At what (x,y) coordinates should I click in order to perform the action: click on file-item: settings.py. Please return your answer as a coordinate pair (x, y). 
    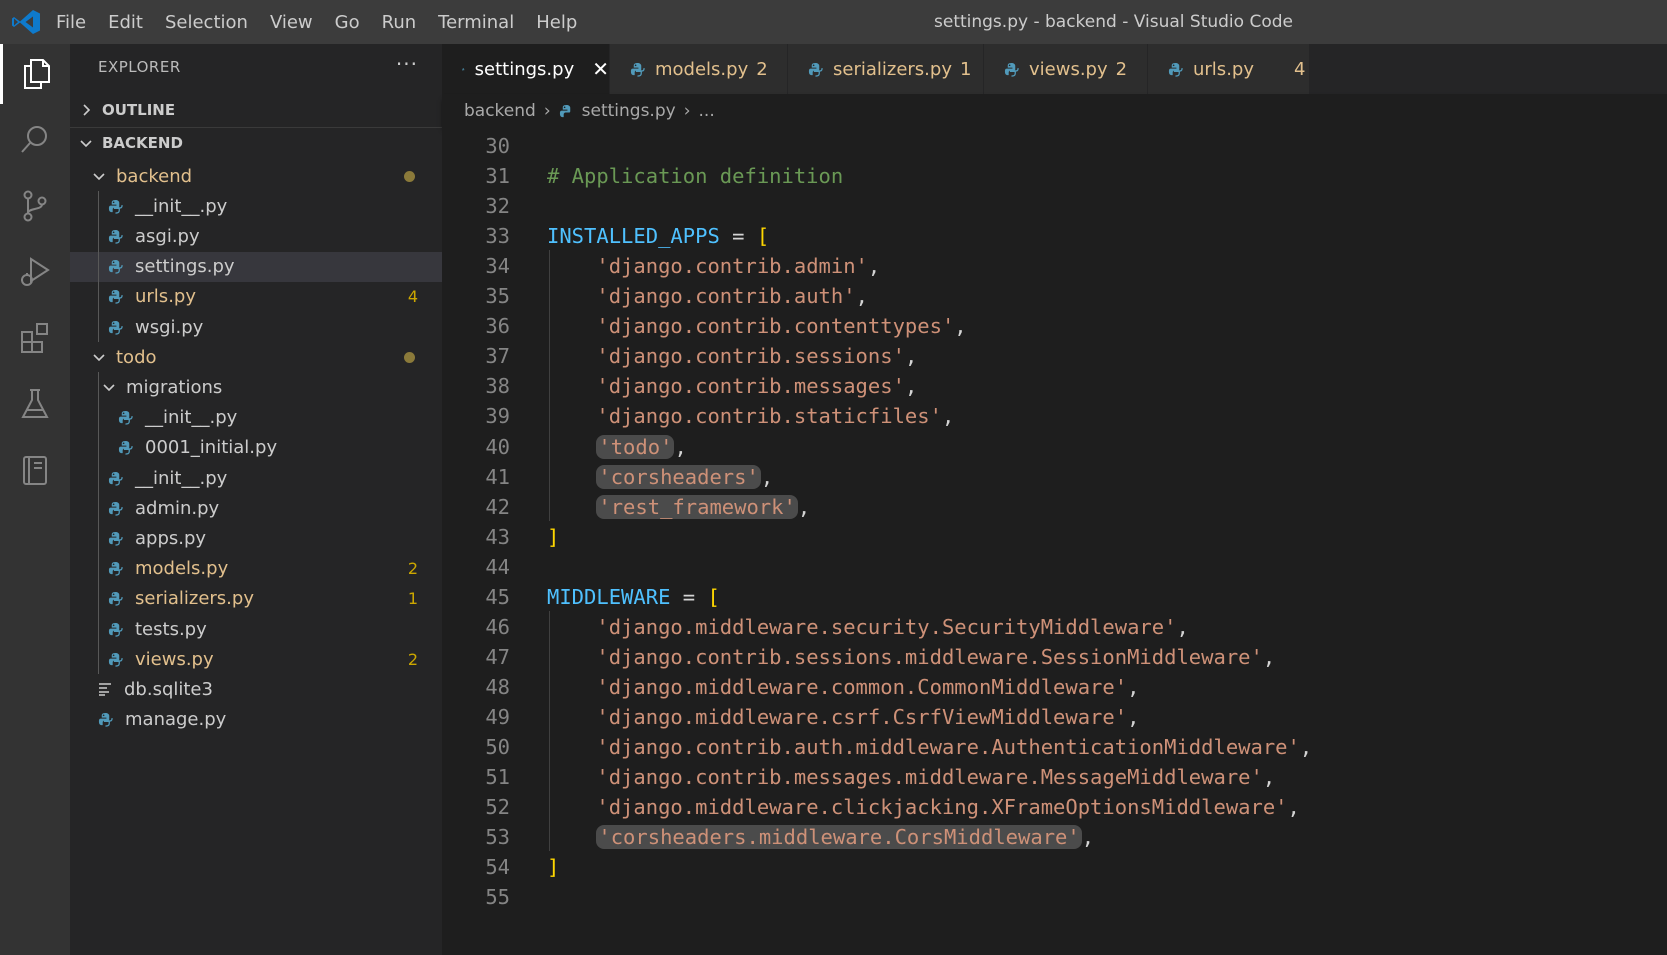
    Looking at the image, I should click on (256, 266).